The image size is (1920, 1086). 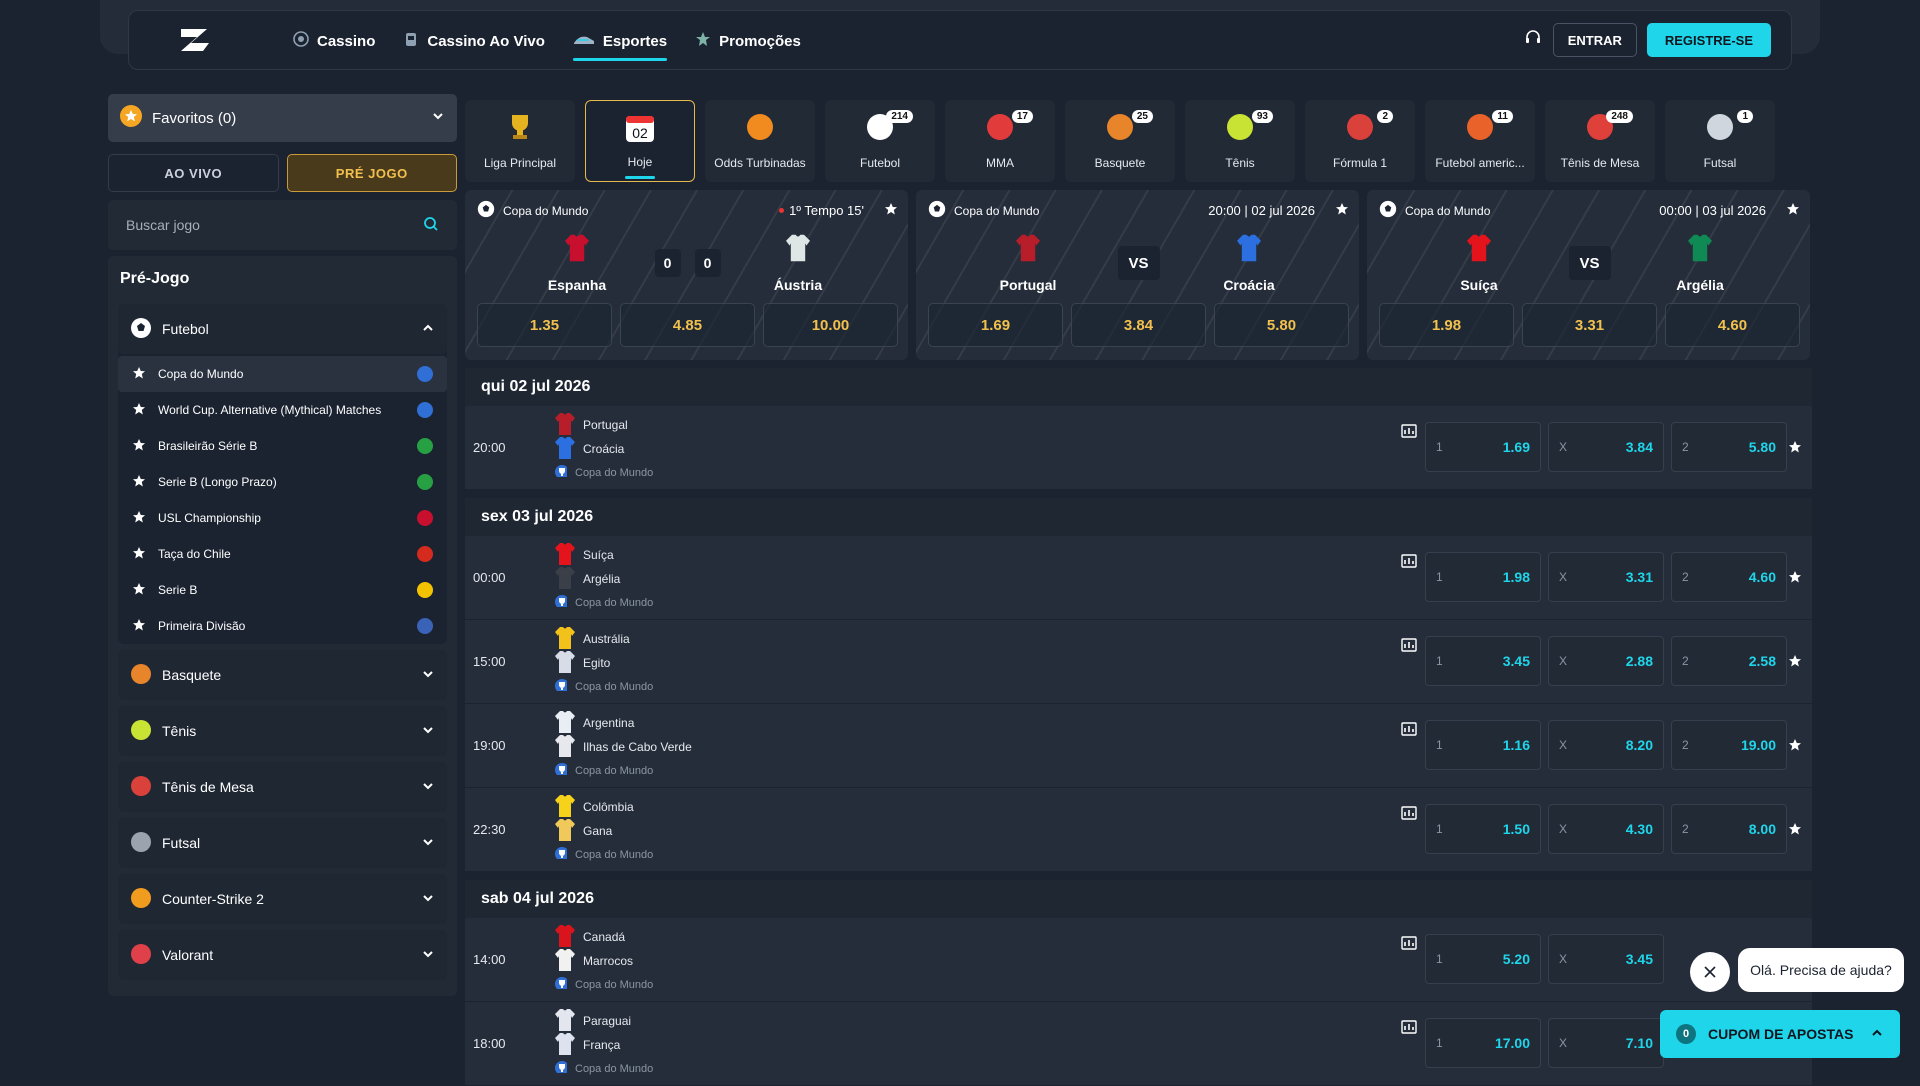 I want to click on category-liga-principal: Liga Principal, so click(x=520, y=141).